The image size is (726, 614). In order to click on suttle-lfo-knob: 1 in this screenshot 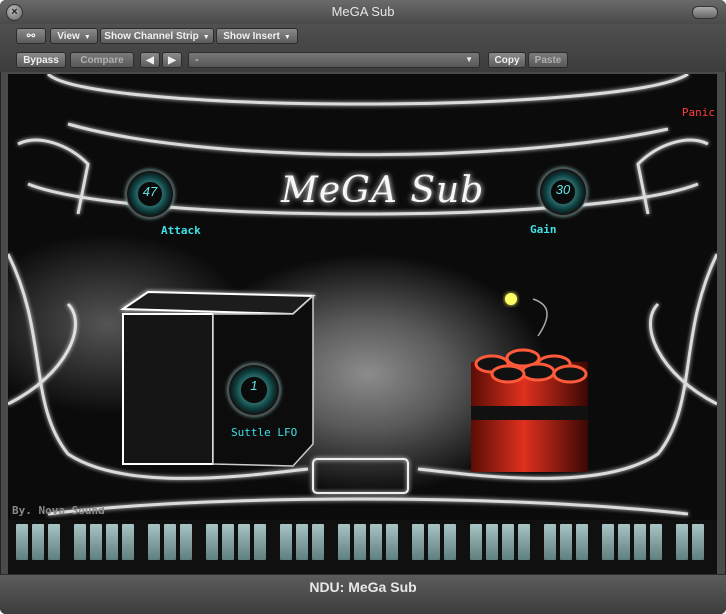, I will do `click(254, 390)`.